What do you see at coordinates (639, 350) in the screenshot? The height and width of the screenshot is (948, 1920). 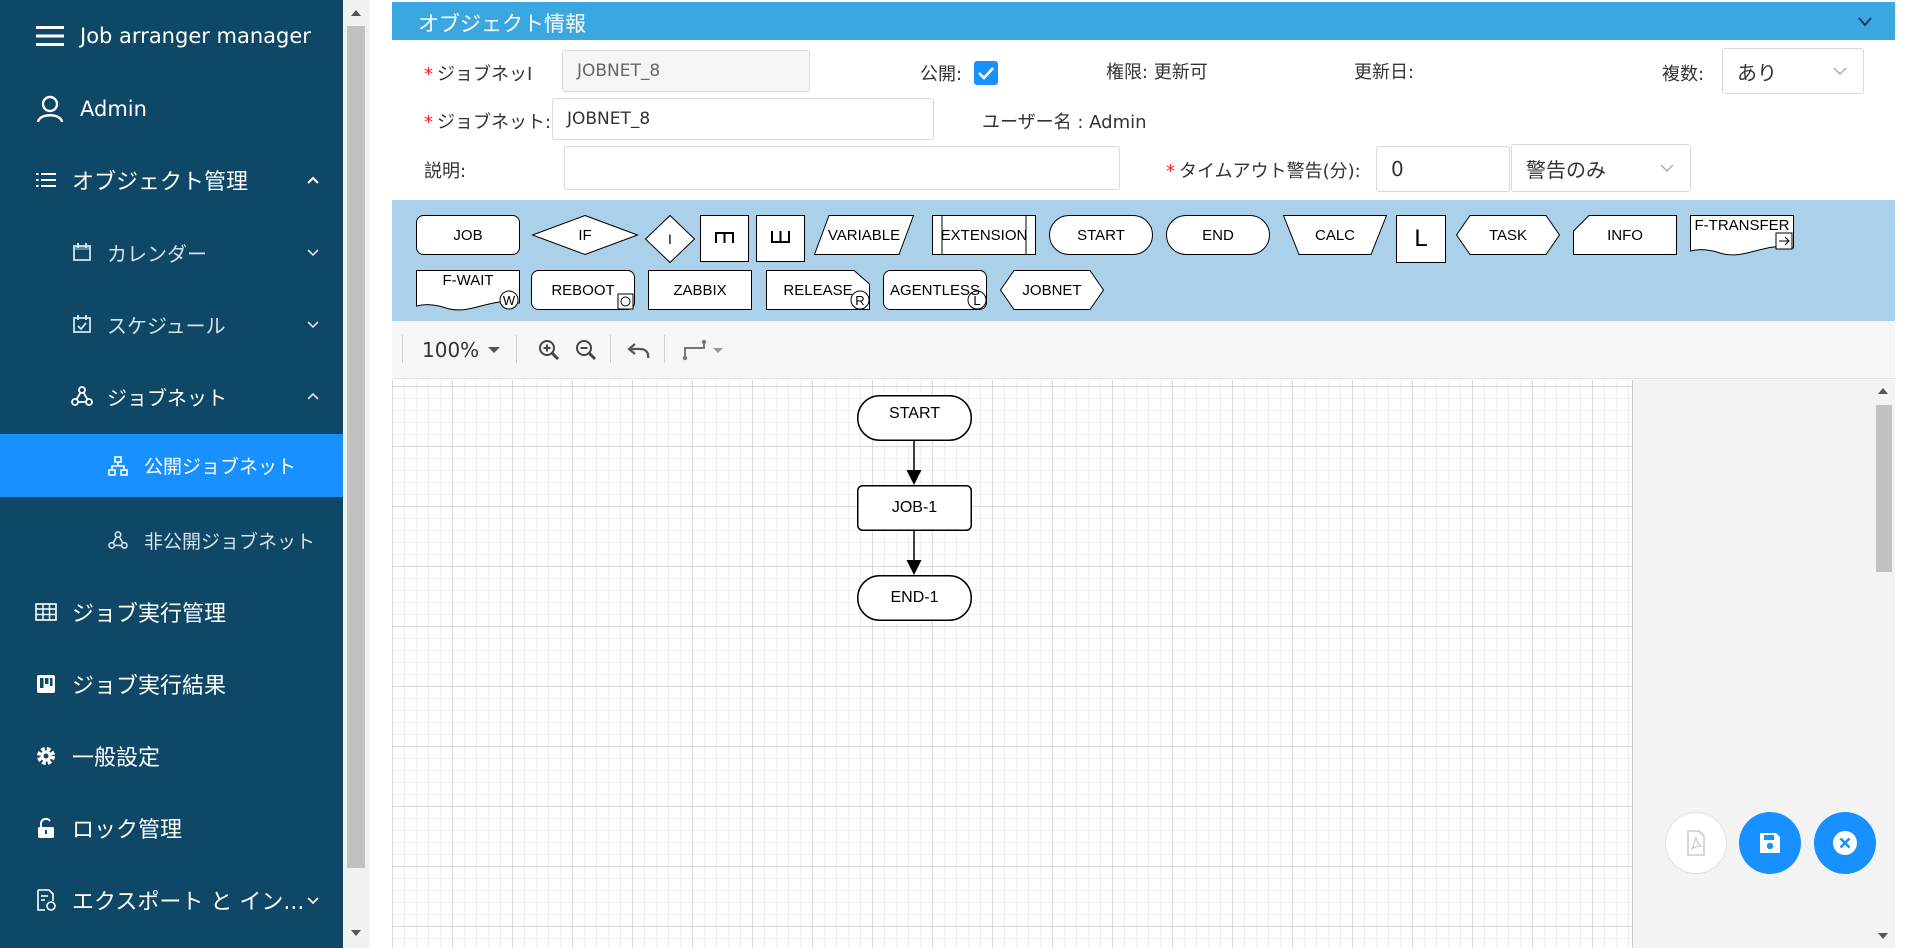 I see `undo-icon` at bounding box center [639, 350].